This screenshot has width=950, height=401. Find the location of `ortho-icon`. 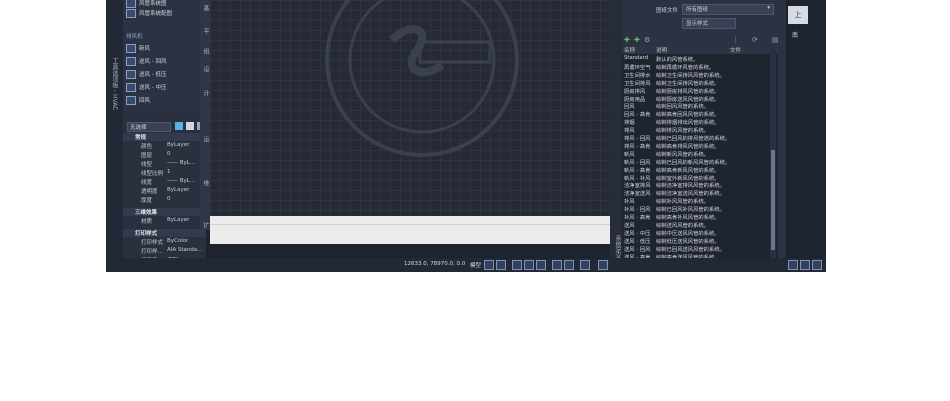

ortho-icon is located at coordinates (517, 265).